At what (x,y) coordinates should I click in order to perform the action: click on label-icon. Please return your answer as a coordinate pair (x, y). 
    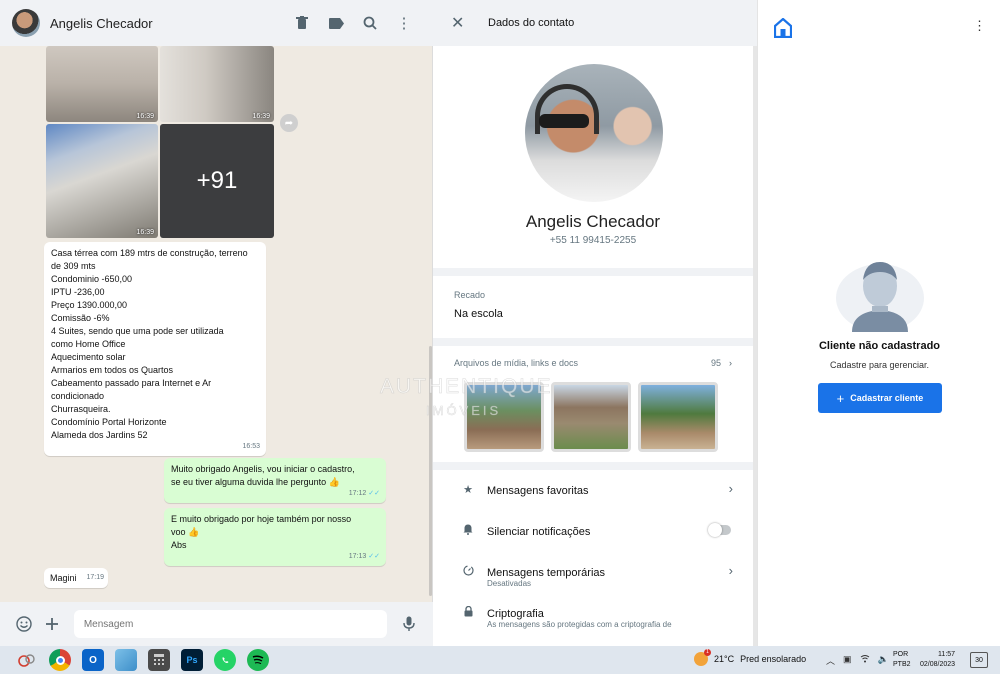
    Looking at the image, I should click on (336, 23).